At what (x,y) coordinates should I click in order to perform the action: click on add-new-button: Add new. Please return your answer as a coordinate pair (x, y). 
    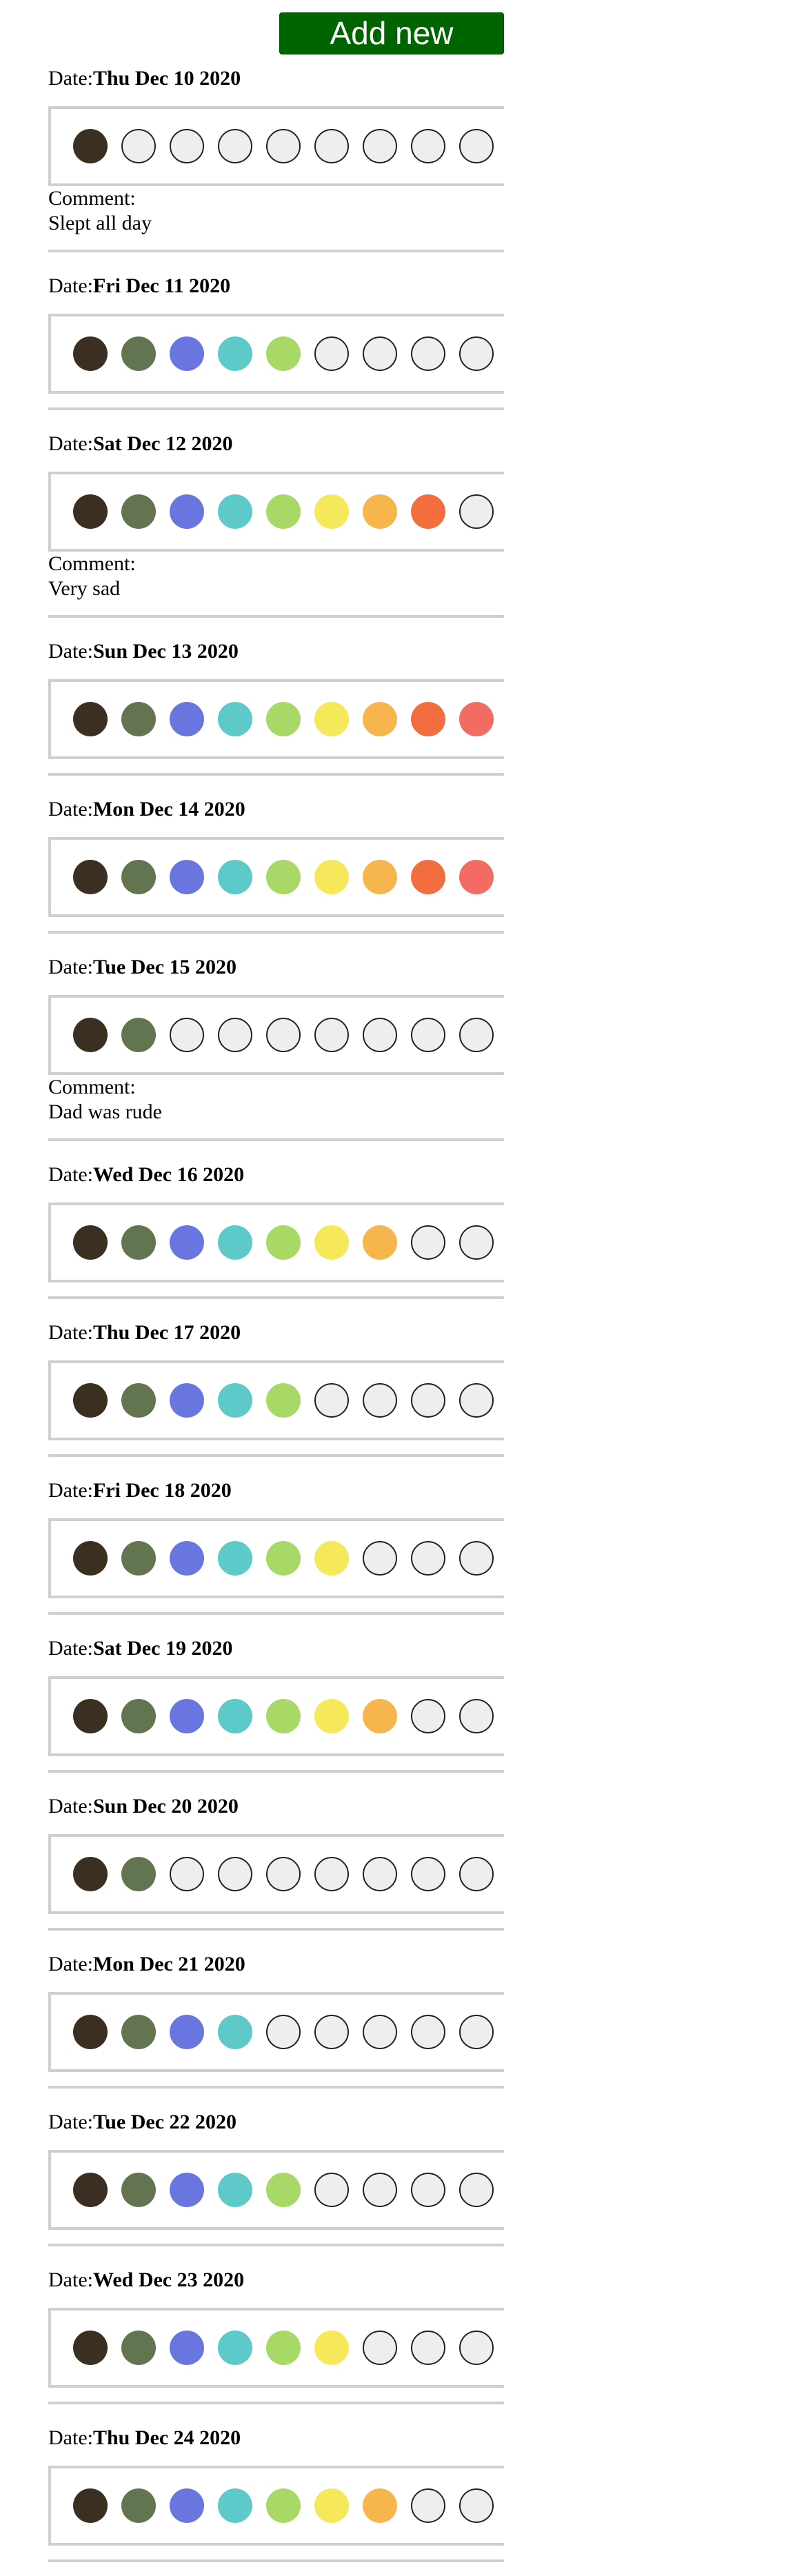
    Looking at the image, I should click on (391, 33).